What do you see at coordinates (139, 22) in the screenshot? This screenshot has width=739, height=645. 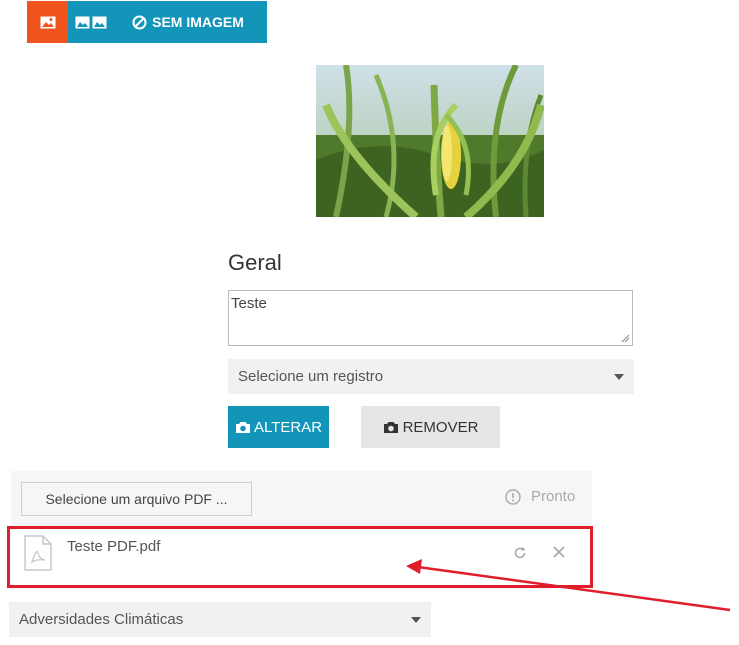 I see `ban-icon` at bounding box center [139, 22].